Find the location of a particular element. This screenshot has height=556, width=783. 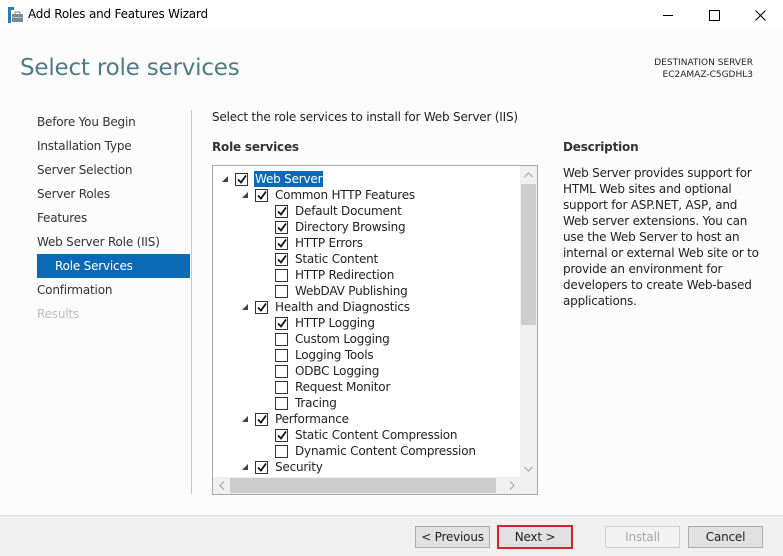

tree-item: Logging Tools is located at coordinates (366, 355).